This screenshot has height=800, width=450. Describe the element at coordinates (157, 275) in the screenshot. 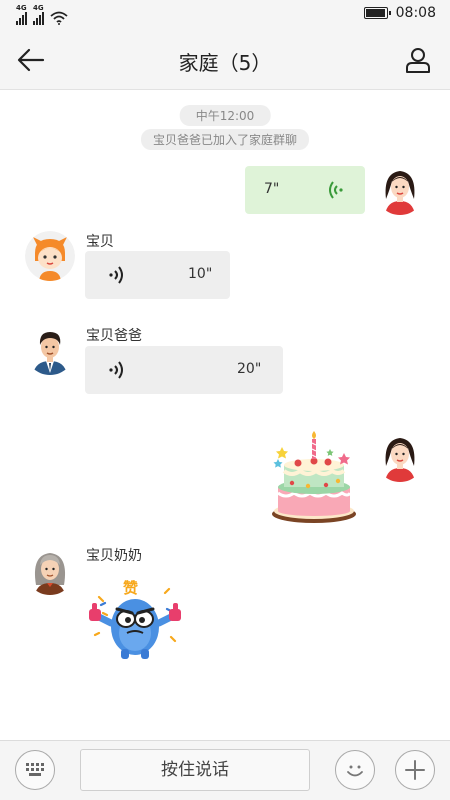

I see `voice-message-bubble: 10"` at that location.